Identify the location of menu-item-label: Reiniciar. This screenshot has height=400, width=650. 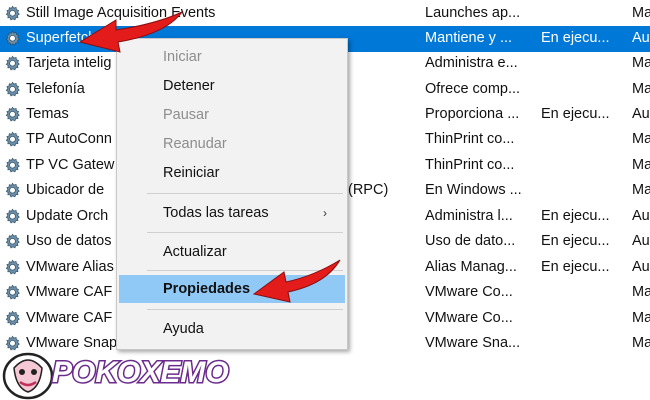
(191, 173).